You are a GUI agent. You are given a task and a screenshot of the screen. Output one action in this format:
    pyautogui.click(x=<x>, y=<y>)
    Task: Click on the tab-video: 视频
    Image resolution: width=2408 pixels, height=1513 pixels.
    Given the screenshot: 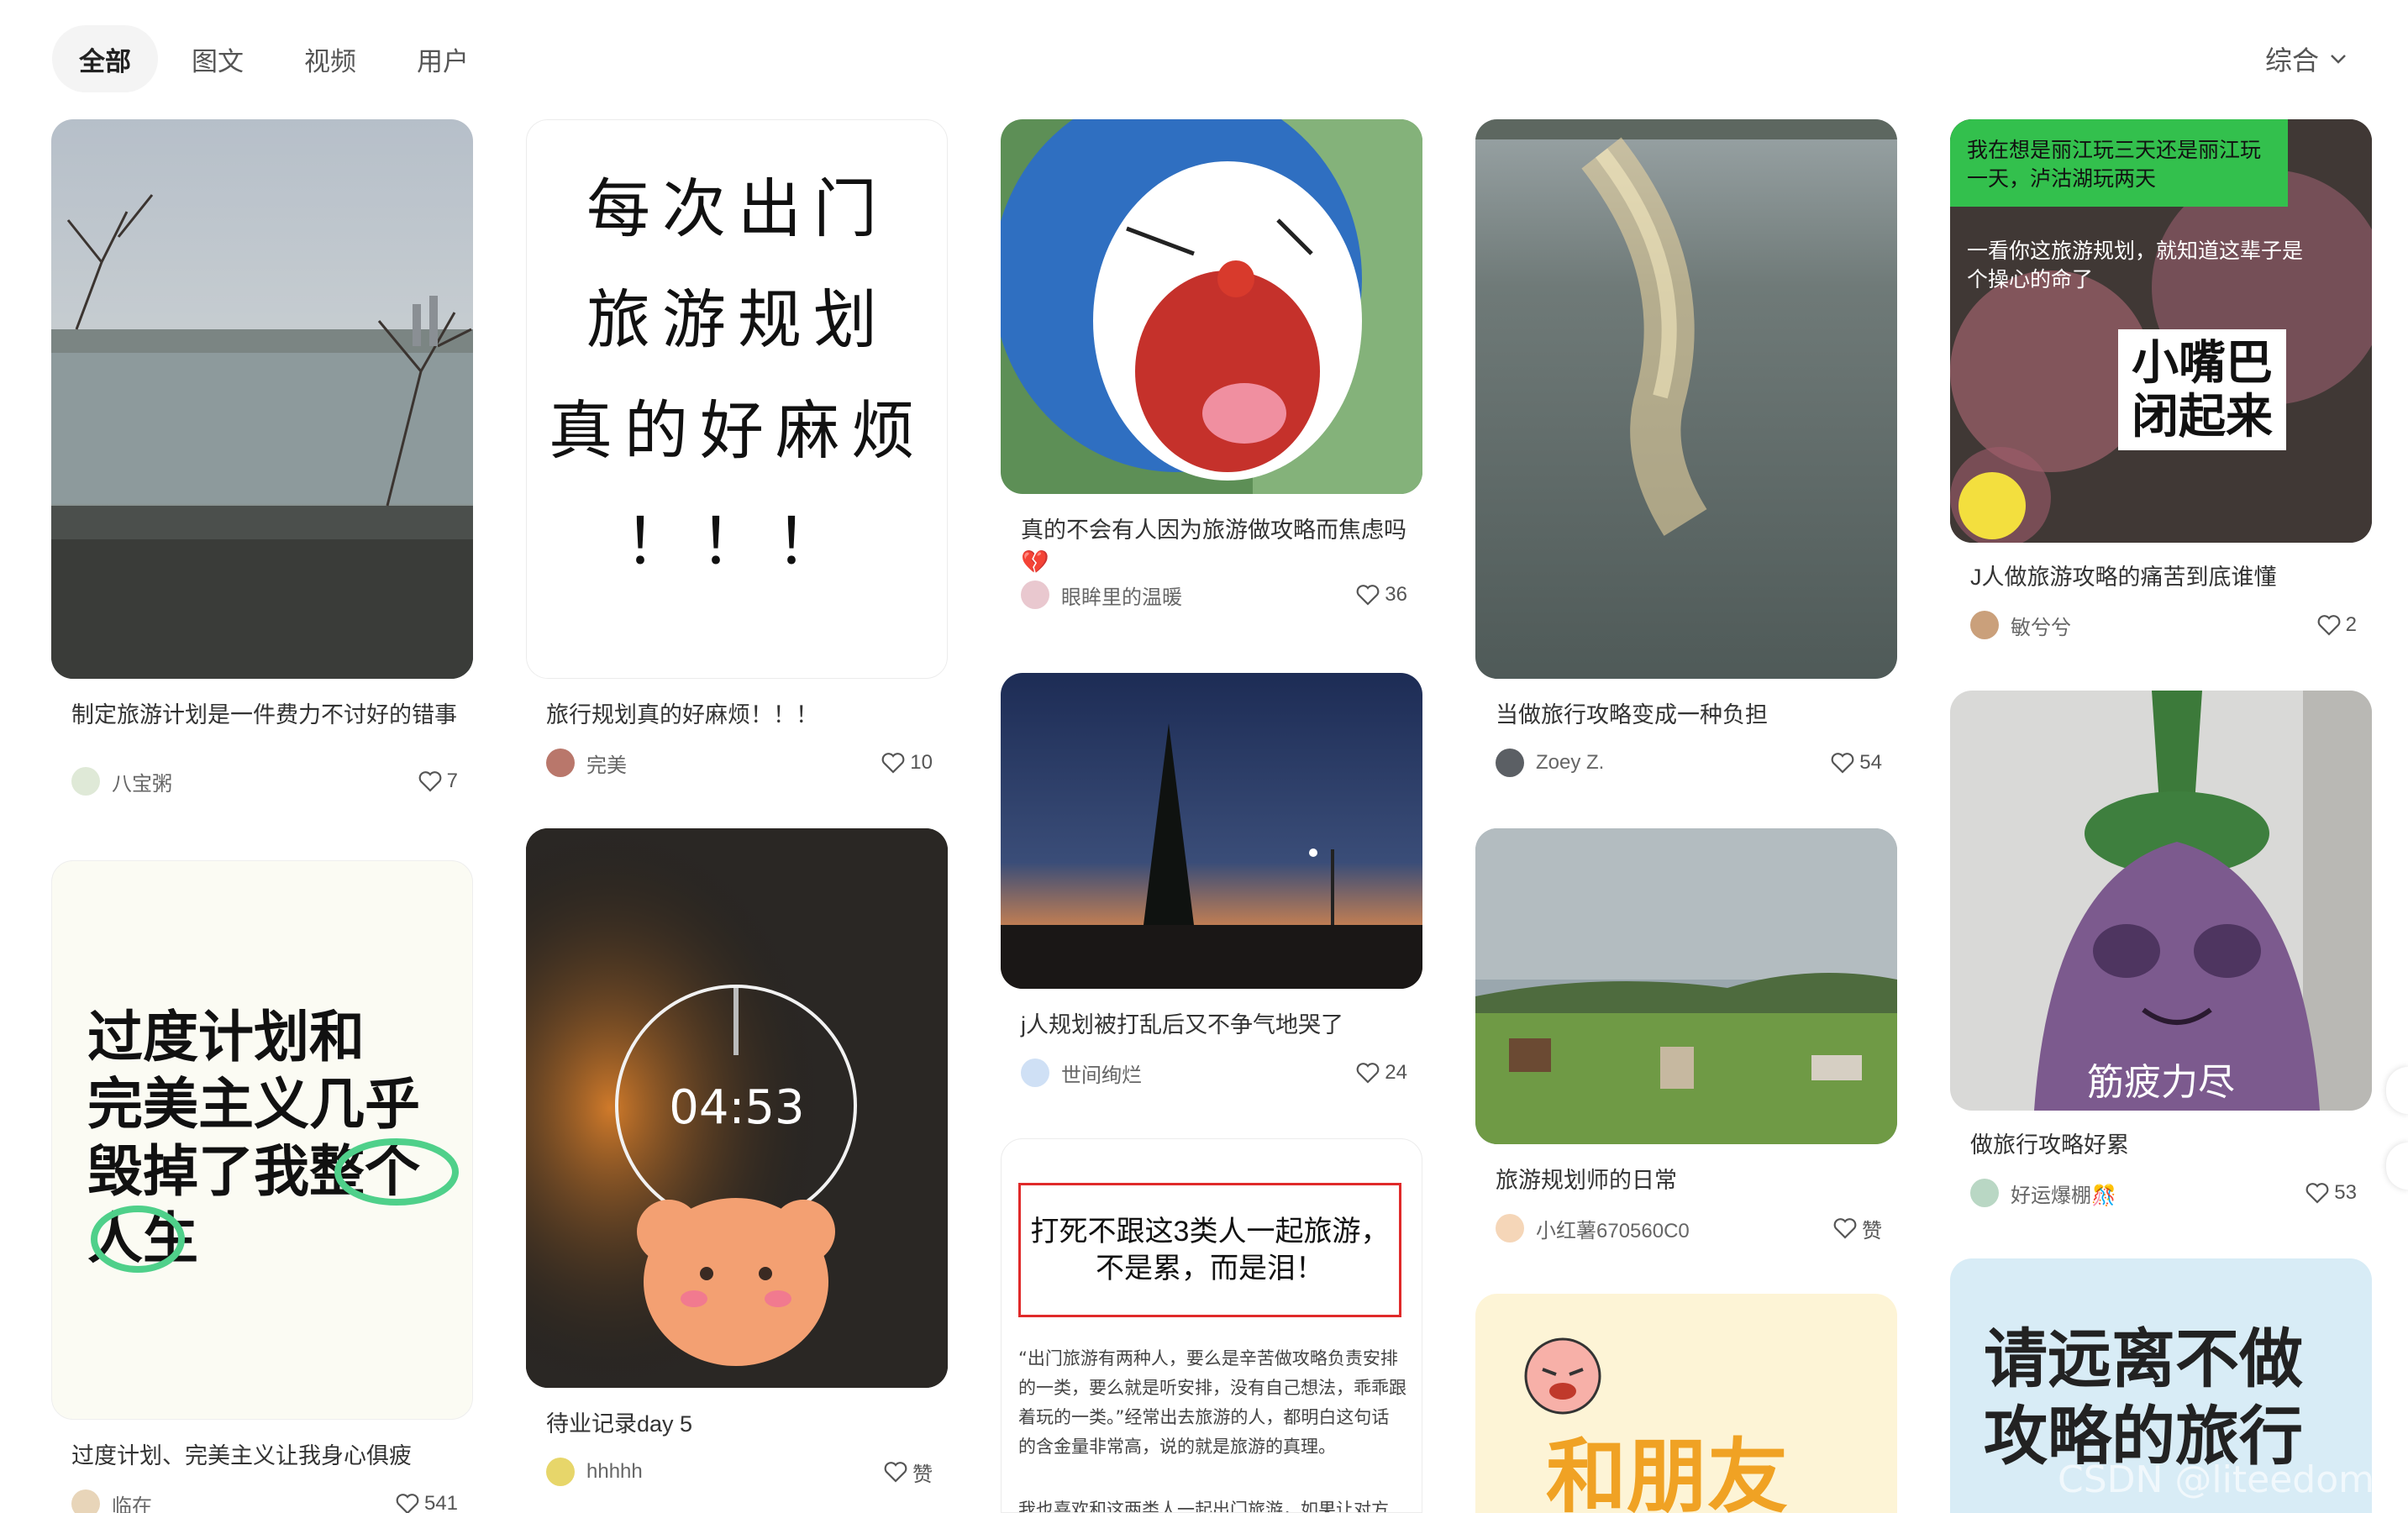 What is the action you would take?
    pyautogui.click(x=330, y=58)
    